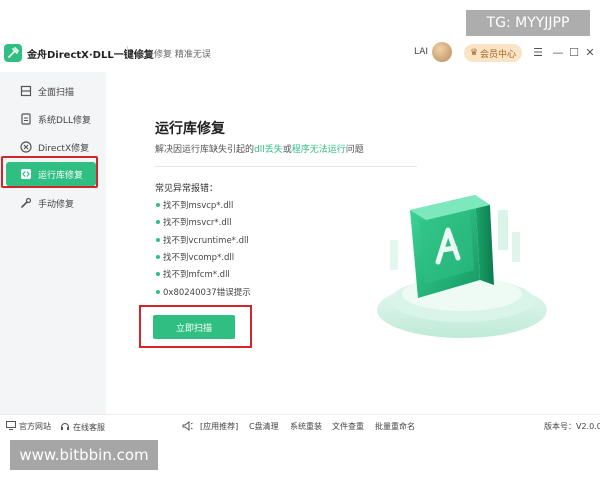 This screenshot has width=600, height=480. What do you see at coordinates (219, 426) in the screenshot?
I see `app-recommend-label: [应用推荐]` at bounding box center [219, 426].